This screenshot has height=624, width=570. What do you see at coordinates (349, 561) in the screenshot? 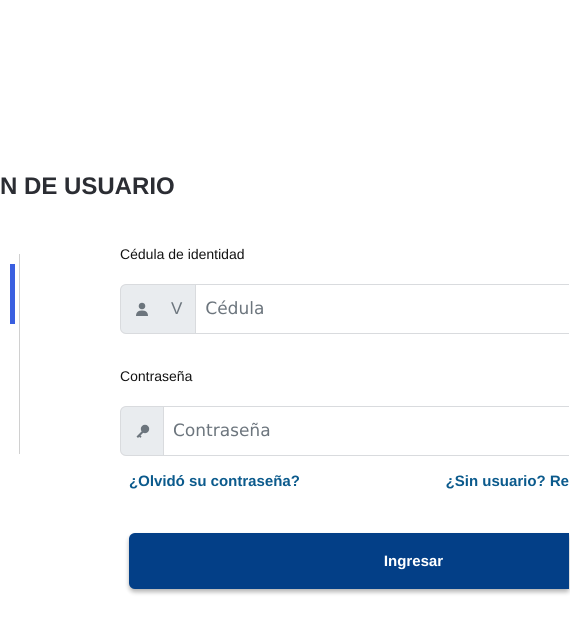
I see `login-button: Ingresar` at bounding box center [349, 561].